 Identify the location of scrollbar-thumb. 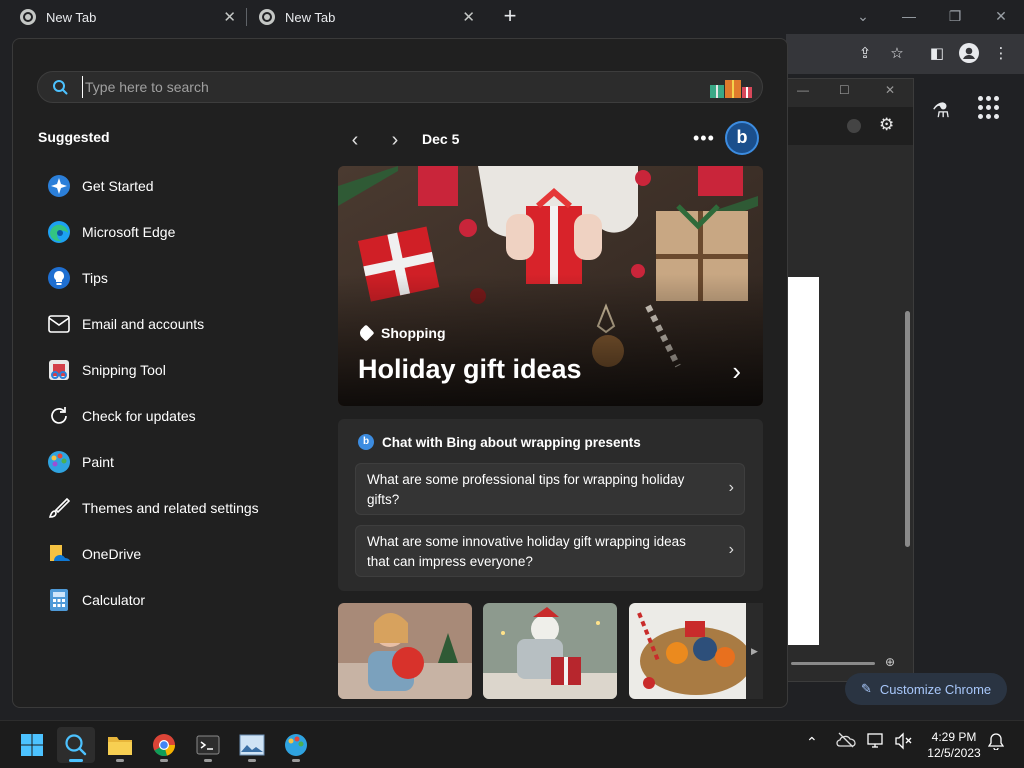
(907, 429).